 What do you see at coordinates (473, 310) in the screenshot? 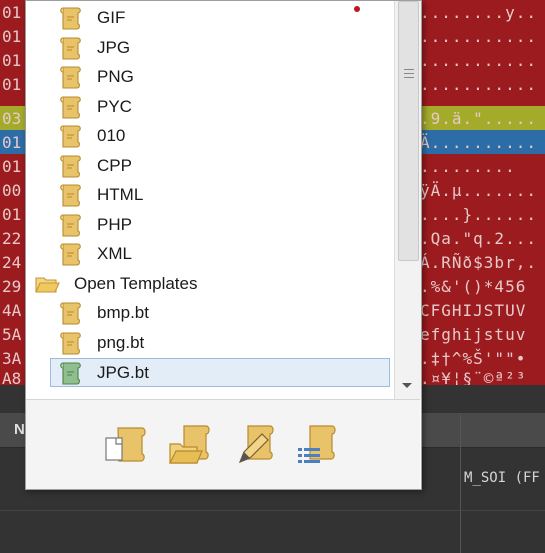
I see `hex-ascii: CFGHIJSTUV` at bounding box center [473, 310].